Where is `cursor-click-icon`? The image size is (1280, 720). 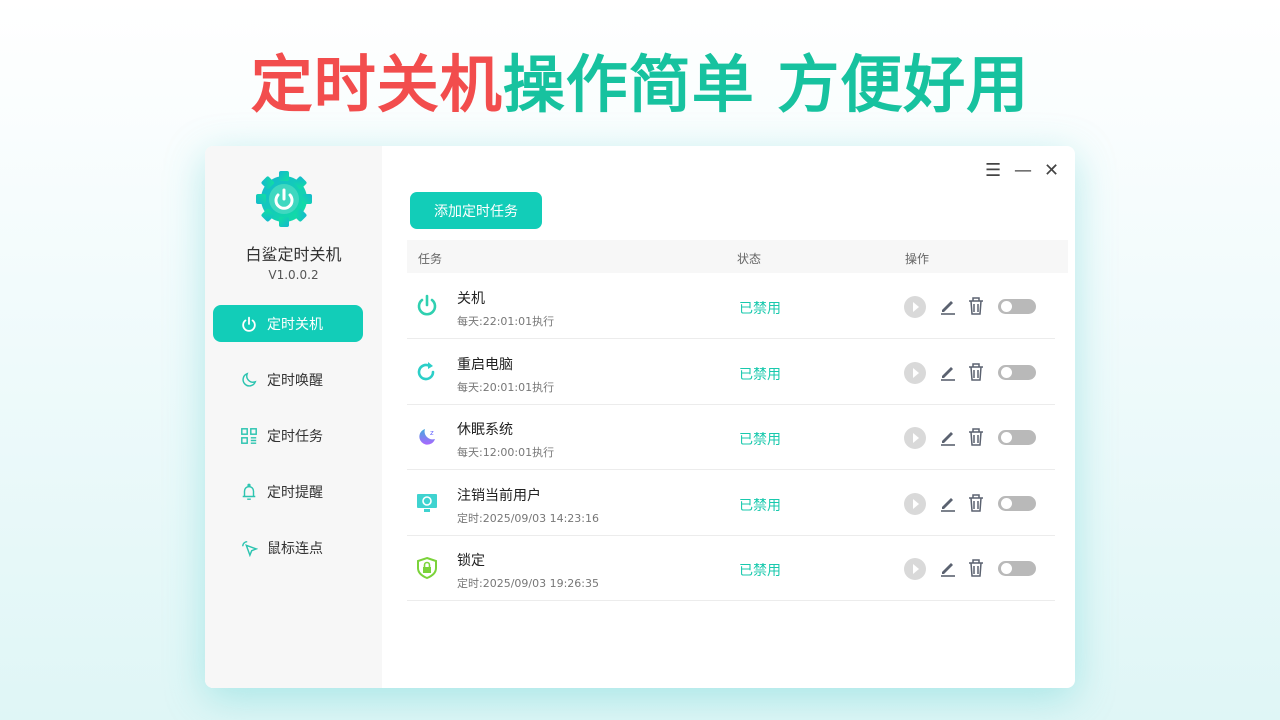
cursor-click-icon is located at coordinates (249, 548).